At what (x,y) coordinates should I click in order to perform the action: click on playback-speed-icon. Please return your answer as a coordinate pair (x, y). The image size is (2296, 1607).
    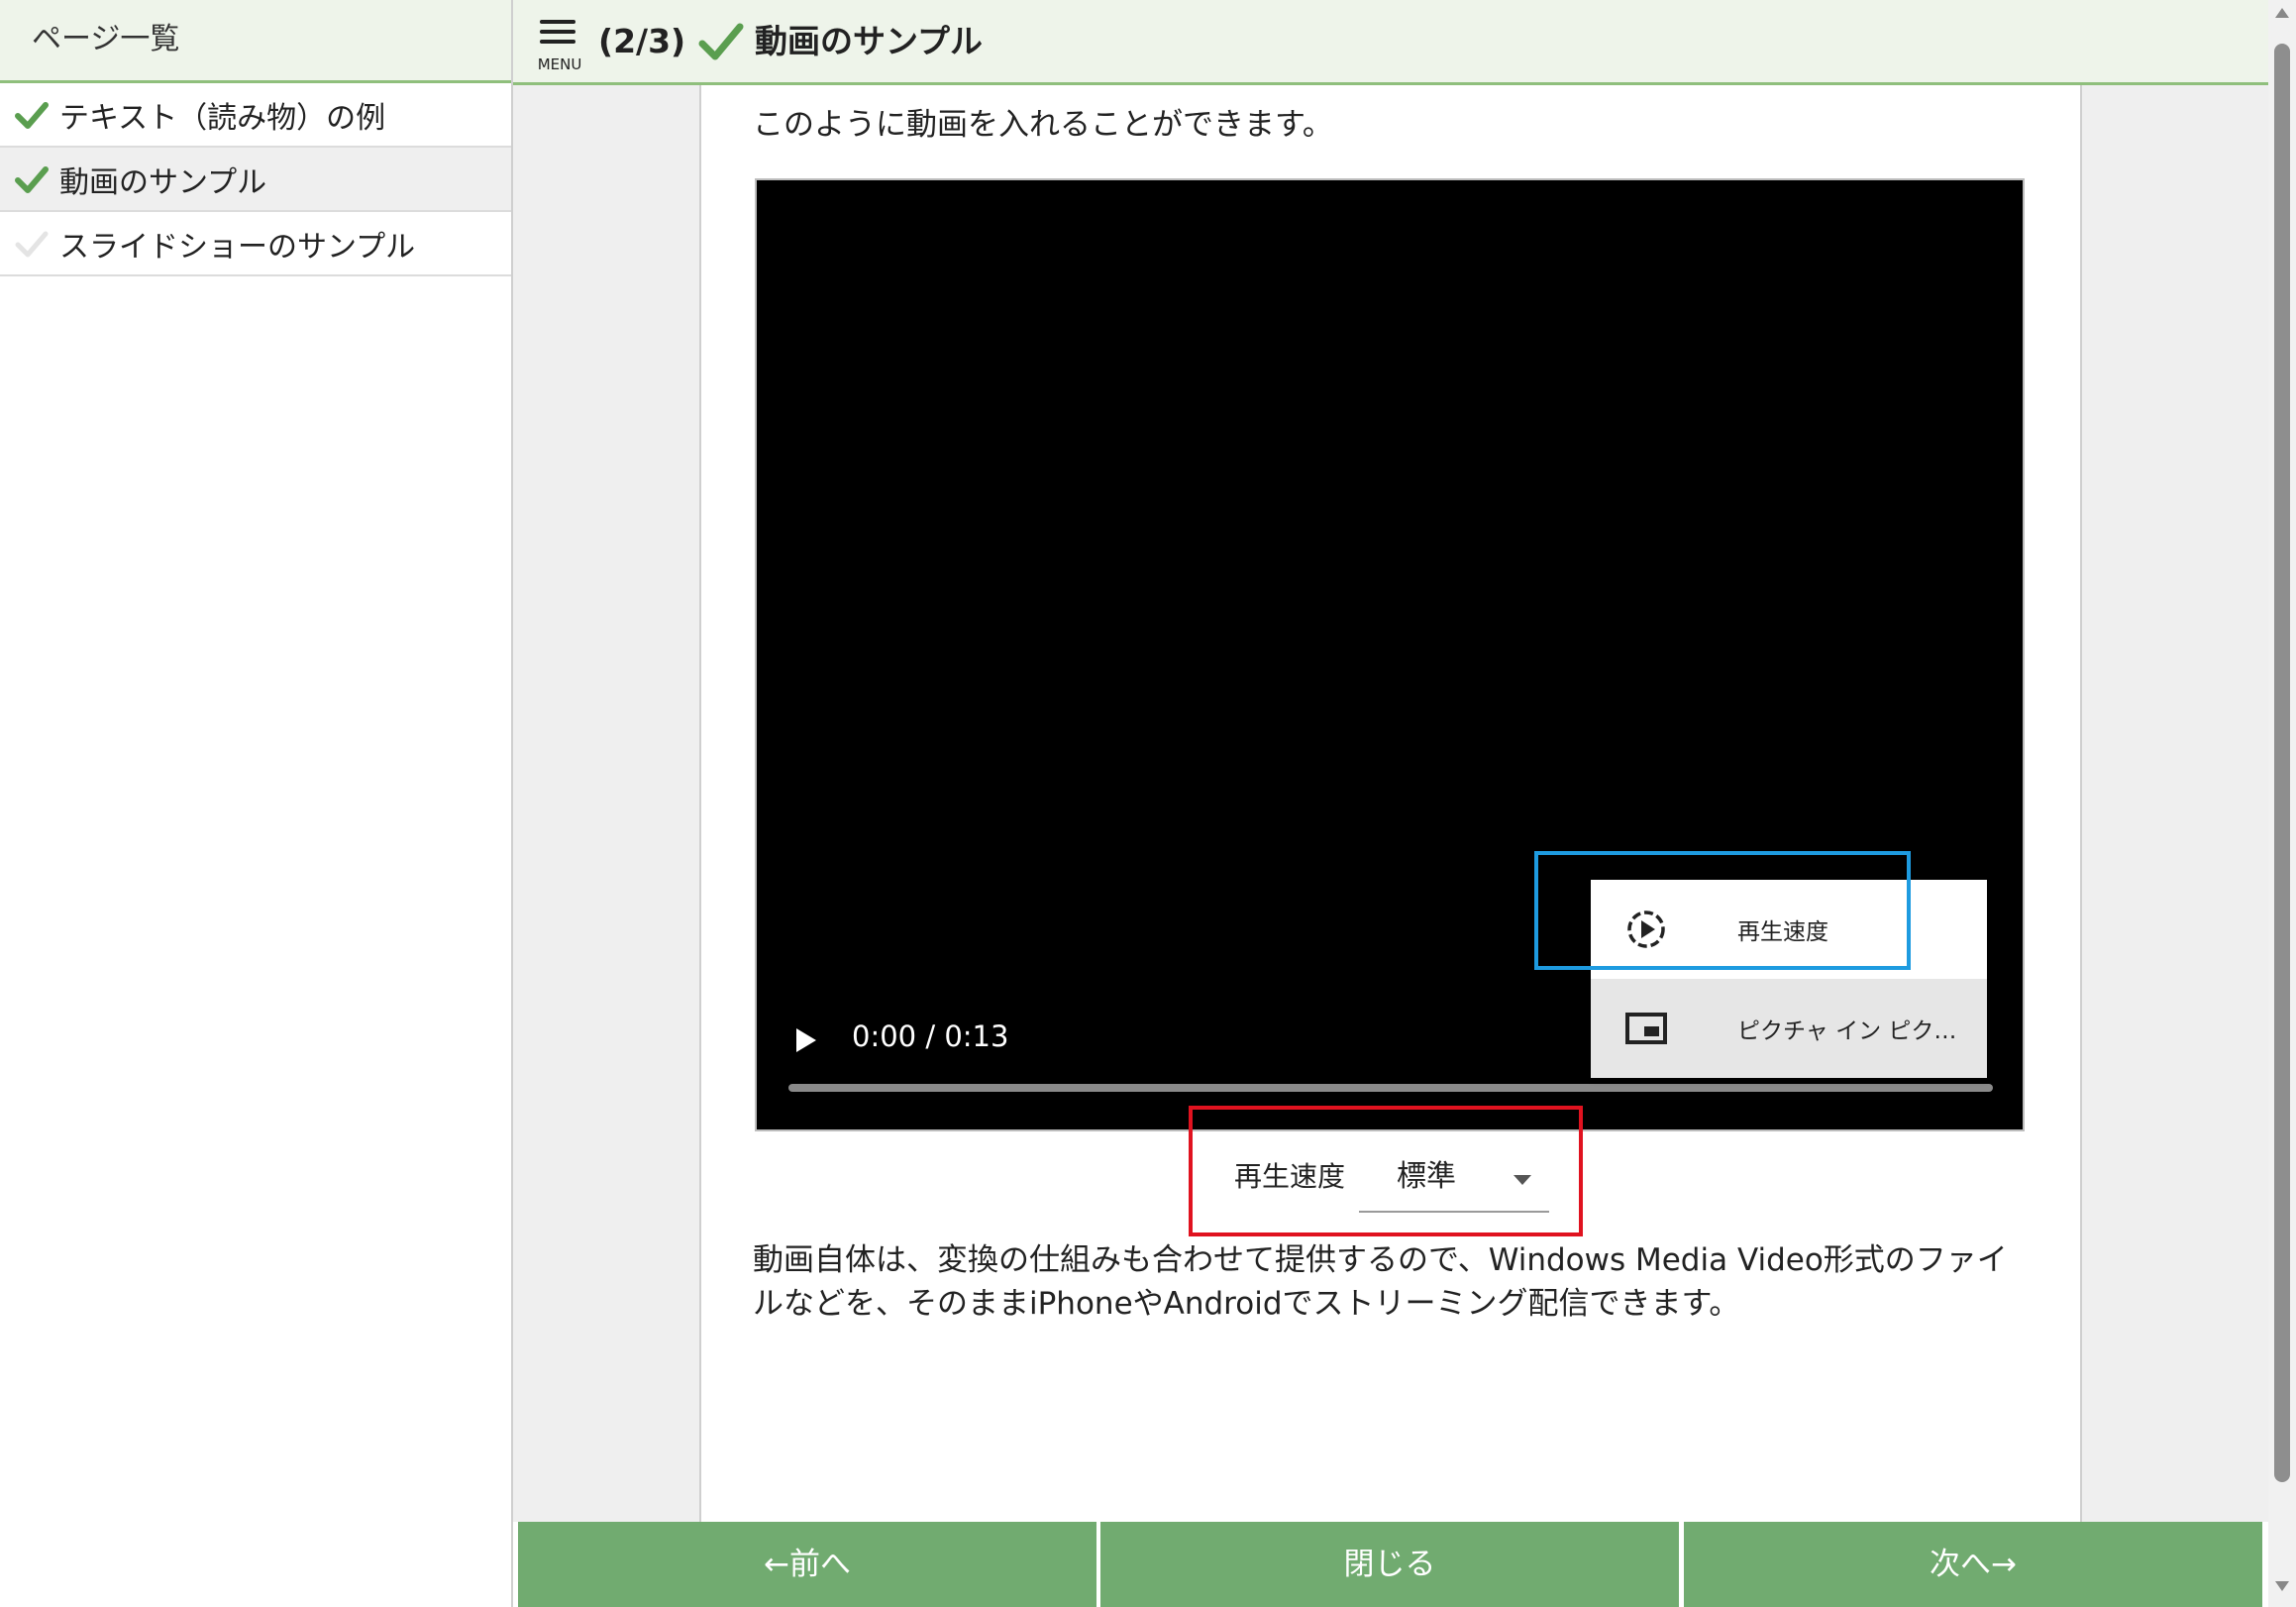
    Looking at the image, I should click on (1646, 929).